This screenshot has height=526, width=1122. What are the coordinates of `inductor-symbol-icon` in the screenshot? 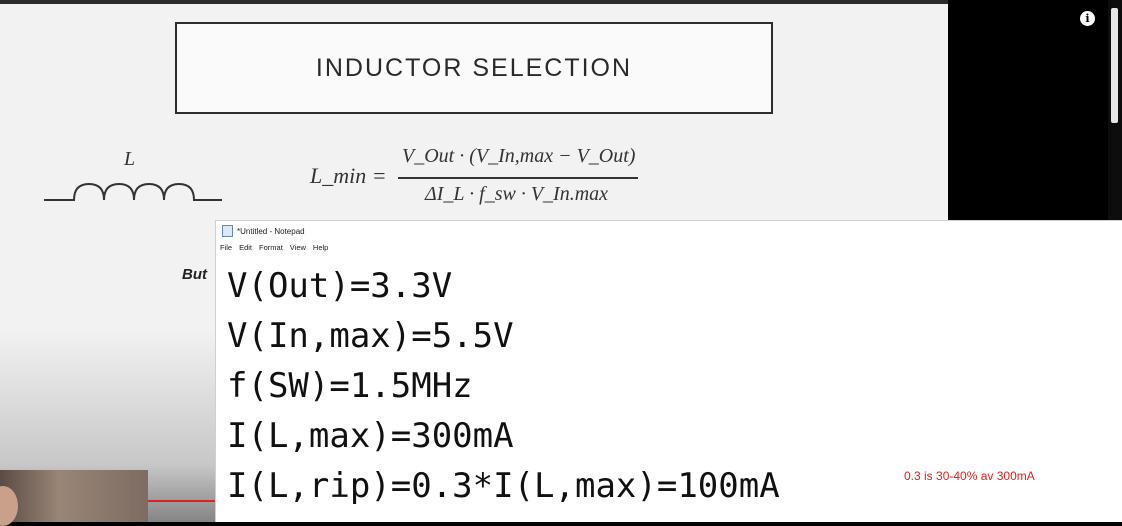 It's located at (133, 191).